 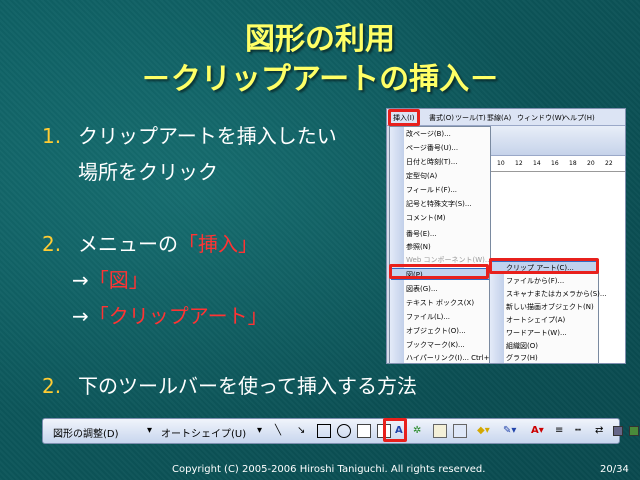 I want to click on clipart-highlight-box, so click(x=544, y=266).